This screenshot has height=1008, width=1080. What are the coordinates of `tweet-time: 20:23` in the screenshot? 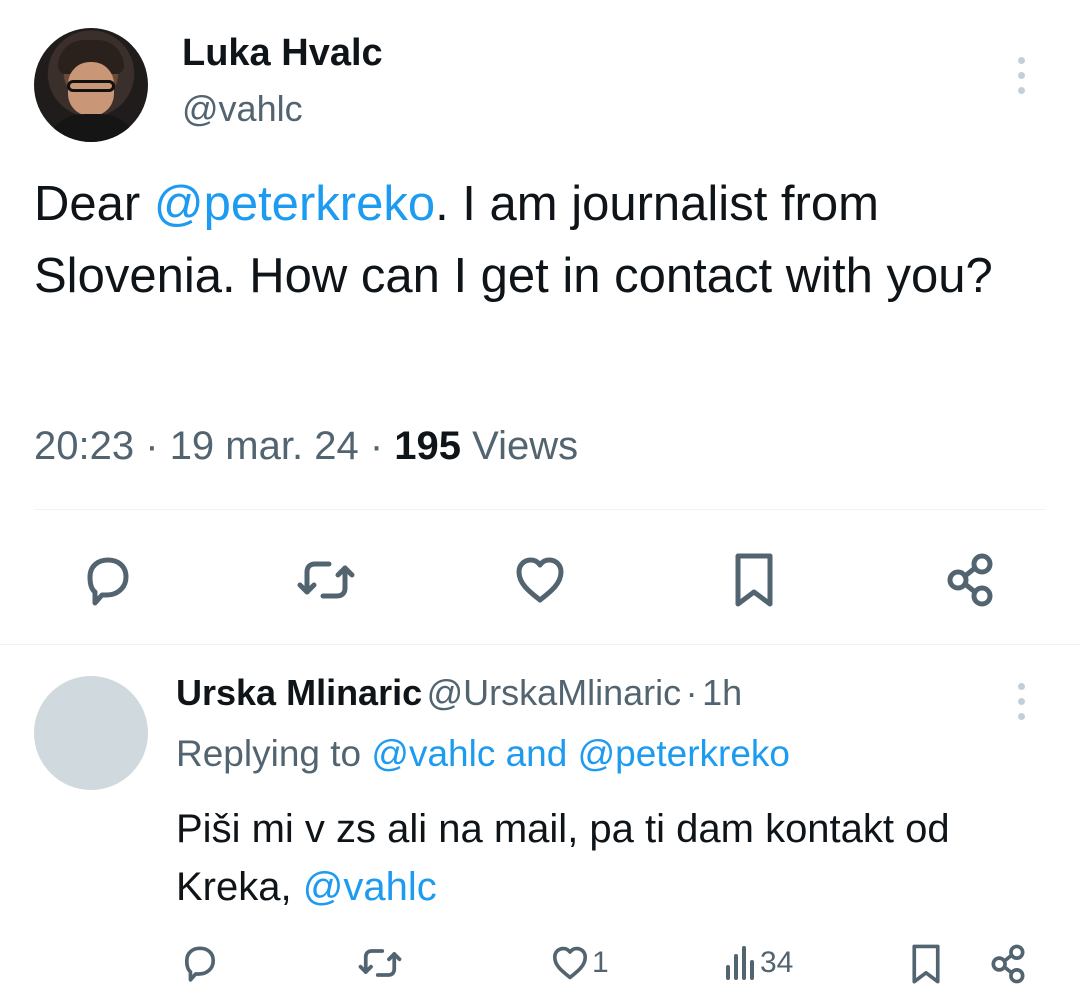 It's located at (84, 446).